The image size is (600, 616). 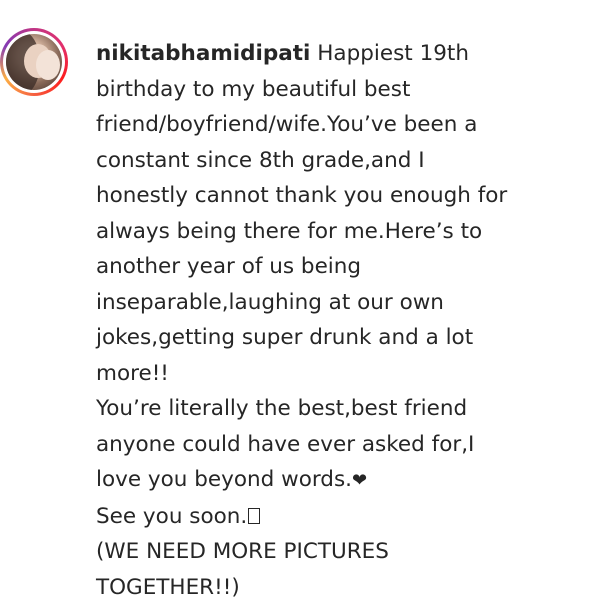 I want to click on missing-glyph-icon, so click(x=254, y=515).